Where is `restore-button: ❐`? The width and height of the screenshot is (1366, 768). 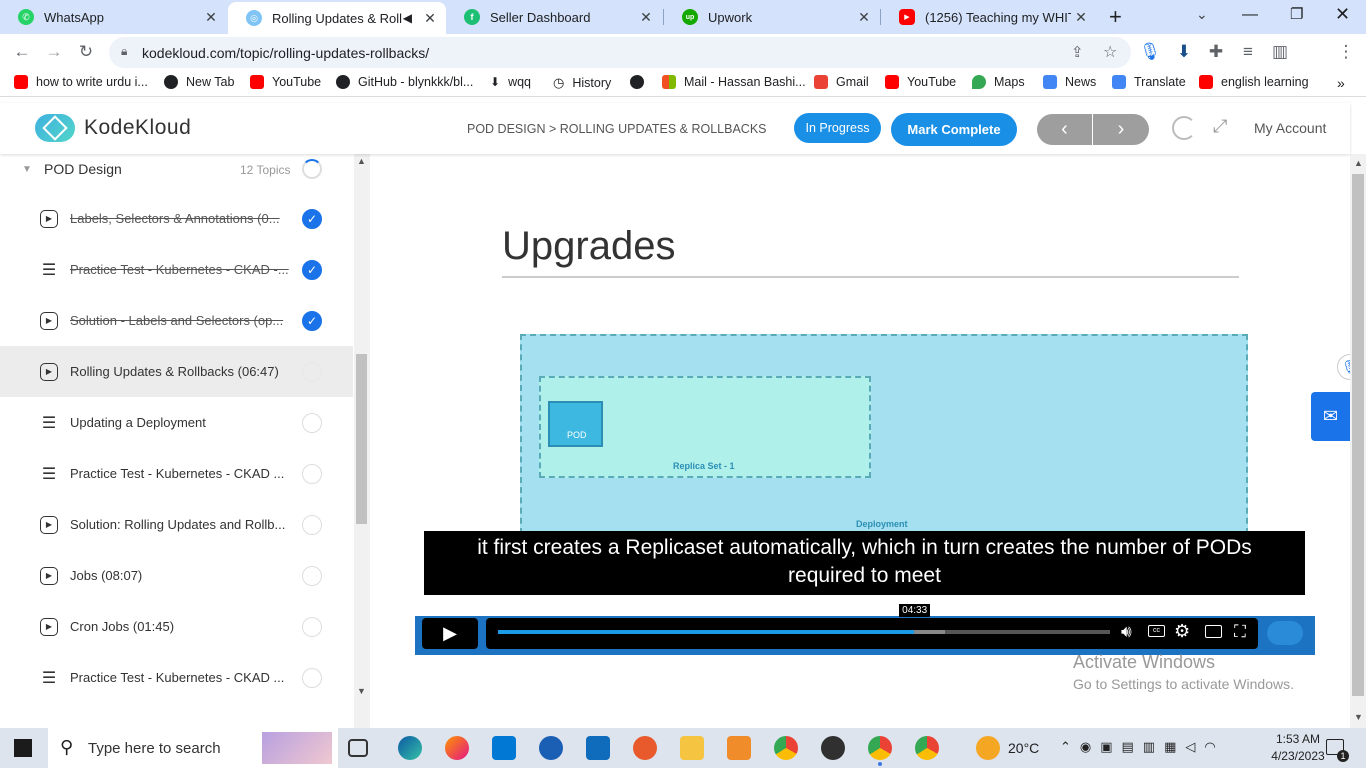 restore-button: ❐ is located at coordinates (1296, 14).